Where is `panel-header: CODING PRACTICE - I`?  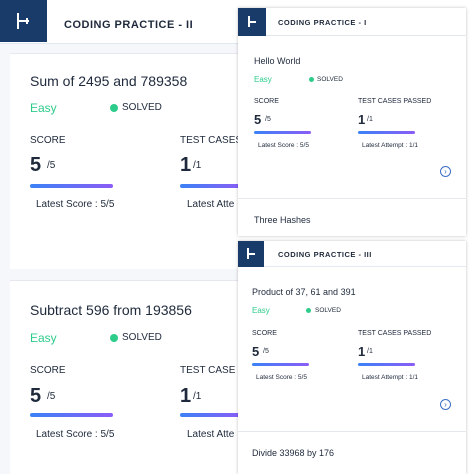
panel-header: CODING PRACTICE - I is located at coordinates (352, 22).